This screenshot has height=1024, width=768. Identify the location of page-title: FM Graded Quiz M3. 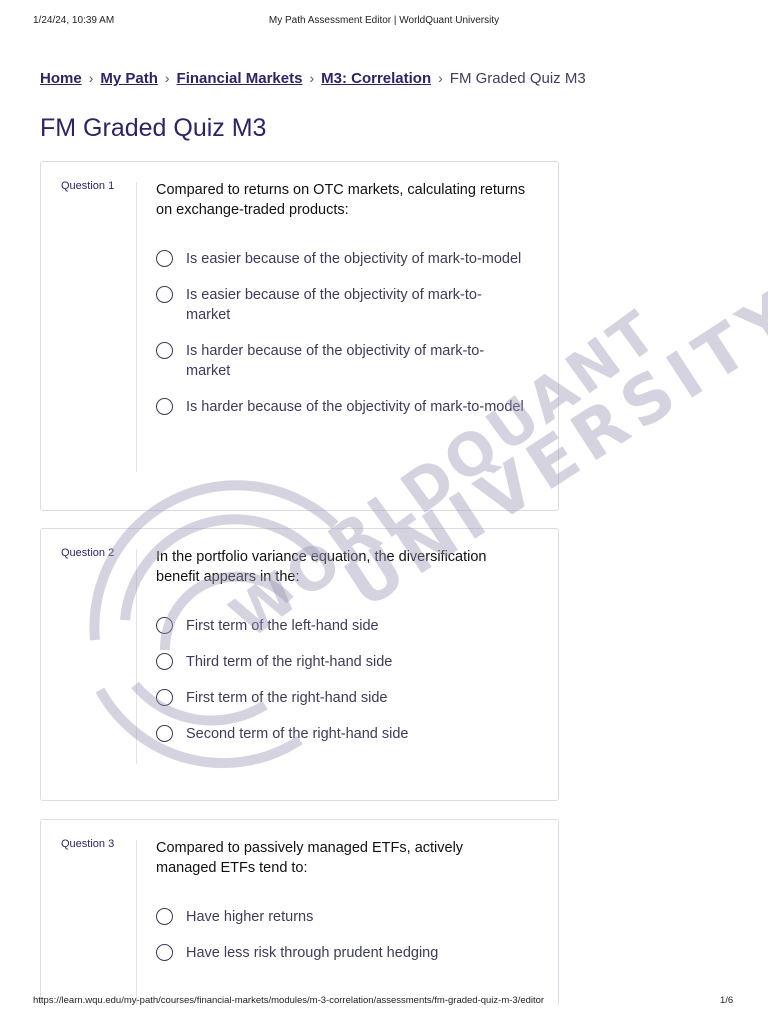
(153, 128).